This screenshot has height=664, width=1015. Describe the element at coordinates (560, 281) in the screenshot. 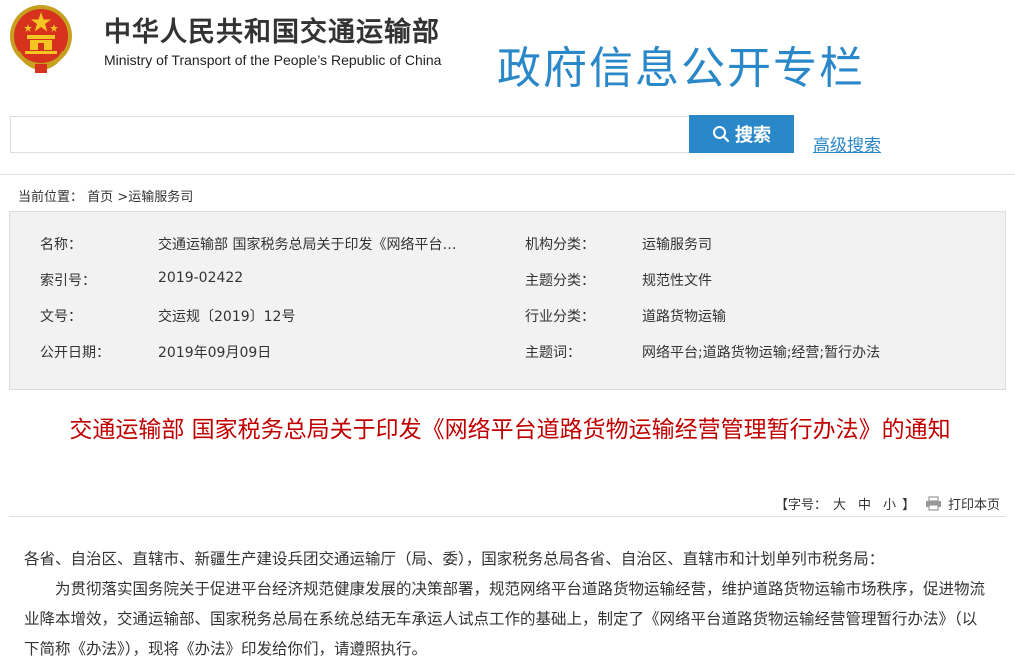

I see `info-topic-label: 主题分类：` at that location.